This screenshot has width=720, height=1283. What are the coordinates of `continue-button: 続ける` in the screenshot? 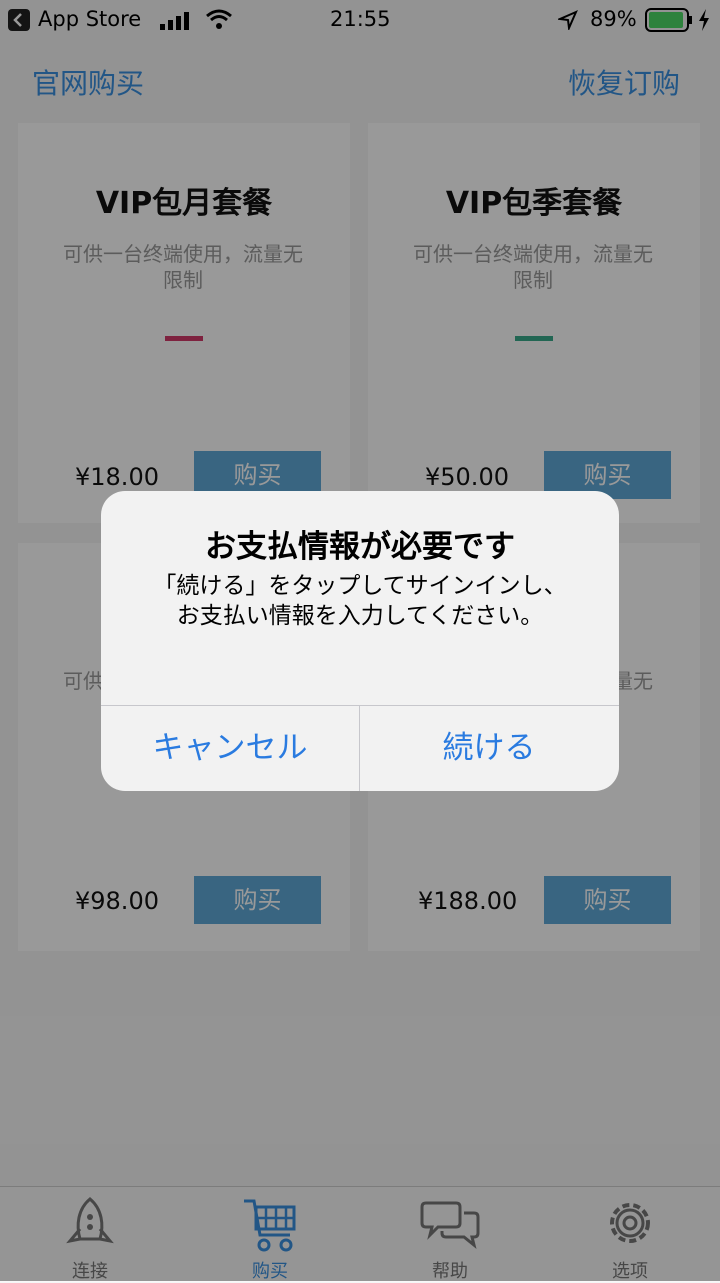 It's located at (489, 748).